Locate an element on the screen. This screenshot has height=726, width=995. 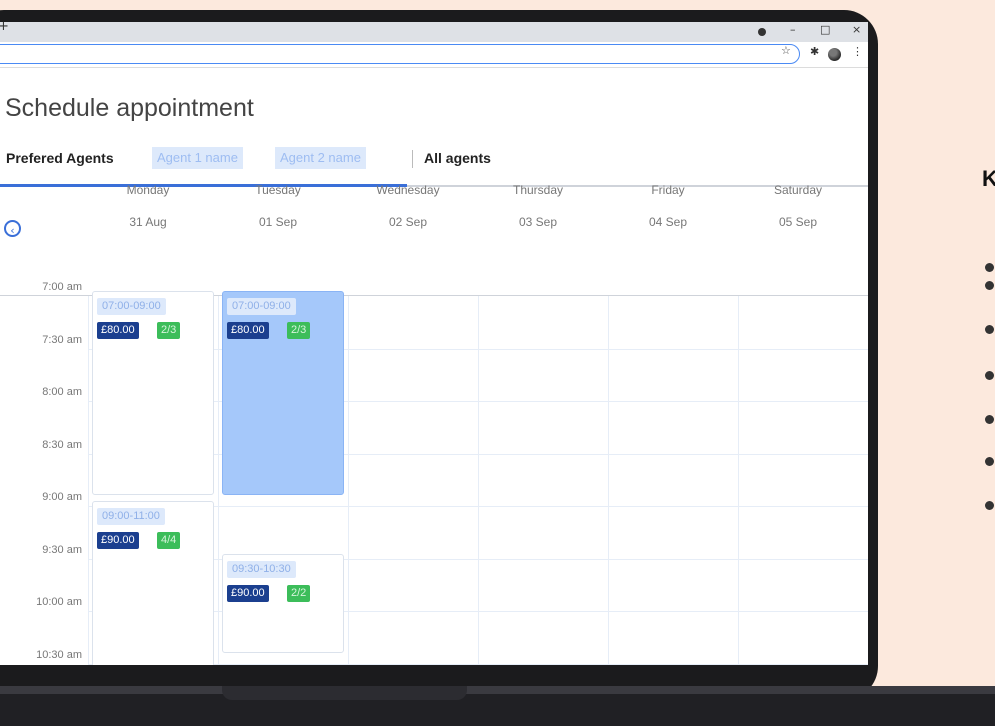
agent-chip-1: Agent 1 name is located at coordinates (197, 158).